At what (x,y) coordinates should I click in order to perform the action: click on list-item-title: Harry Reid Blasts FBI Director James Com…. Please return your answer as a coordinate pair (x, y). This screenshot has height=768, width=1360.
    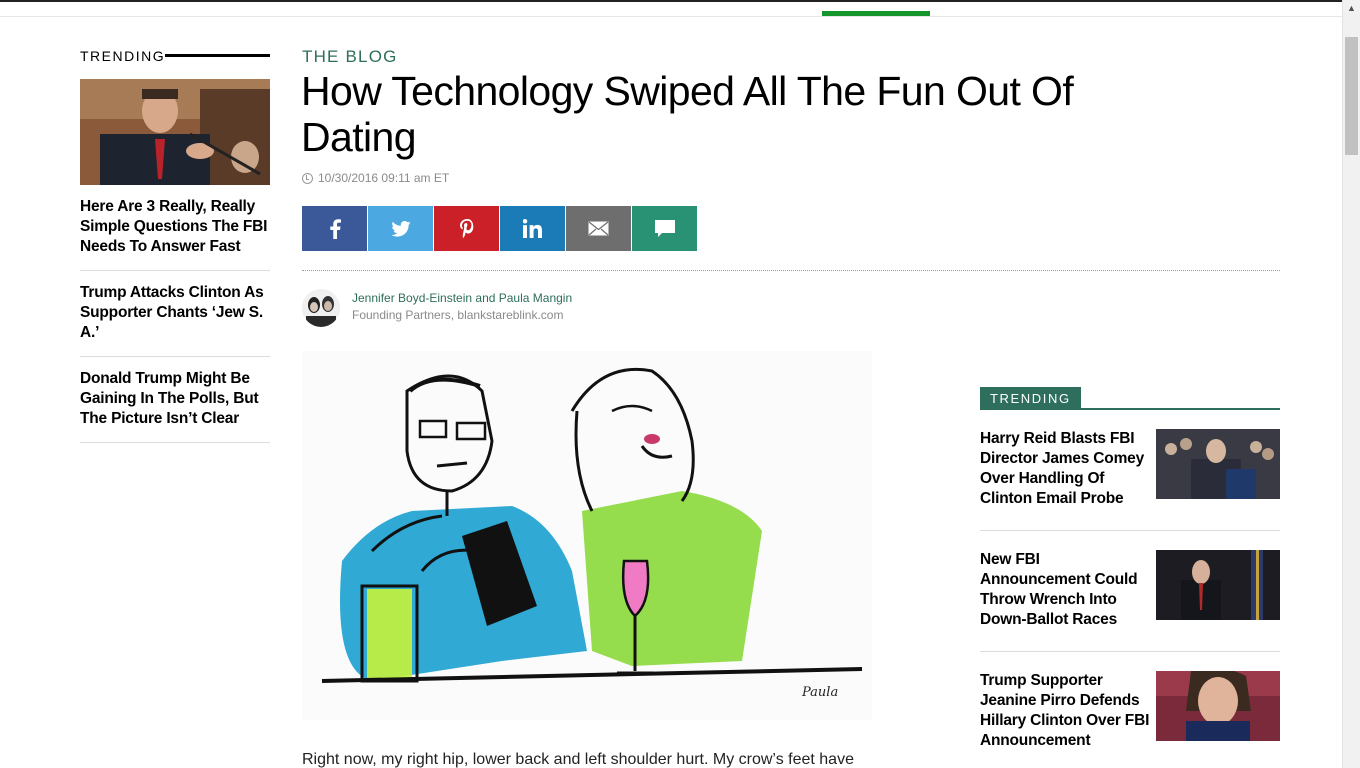
    Looking at the image, I should click on (1066, 469).